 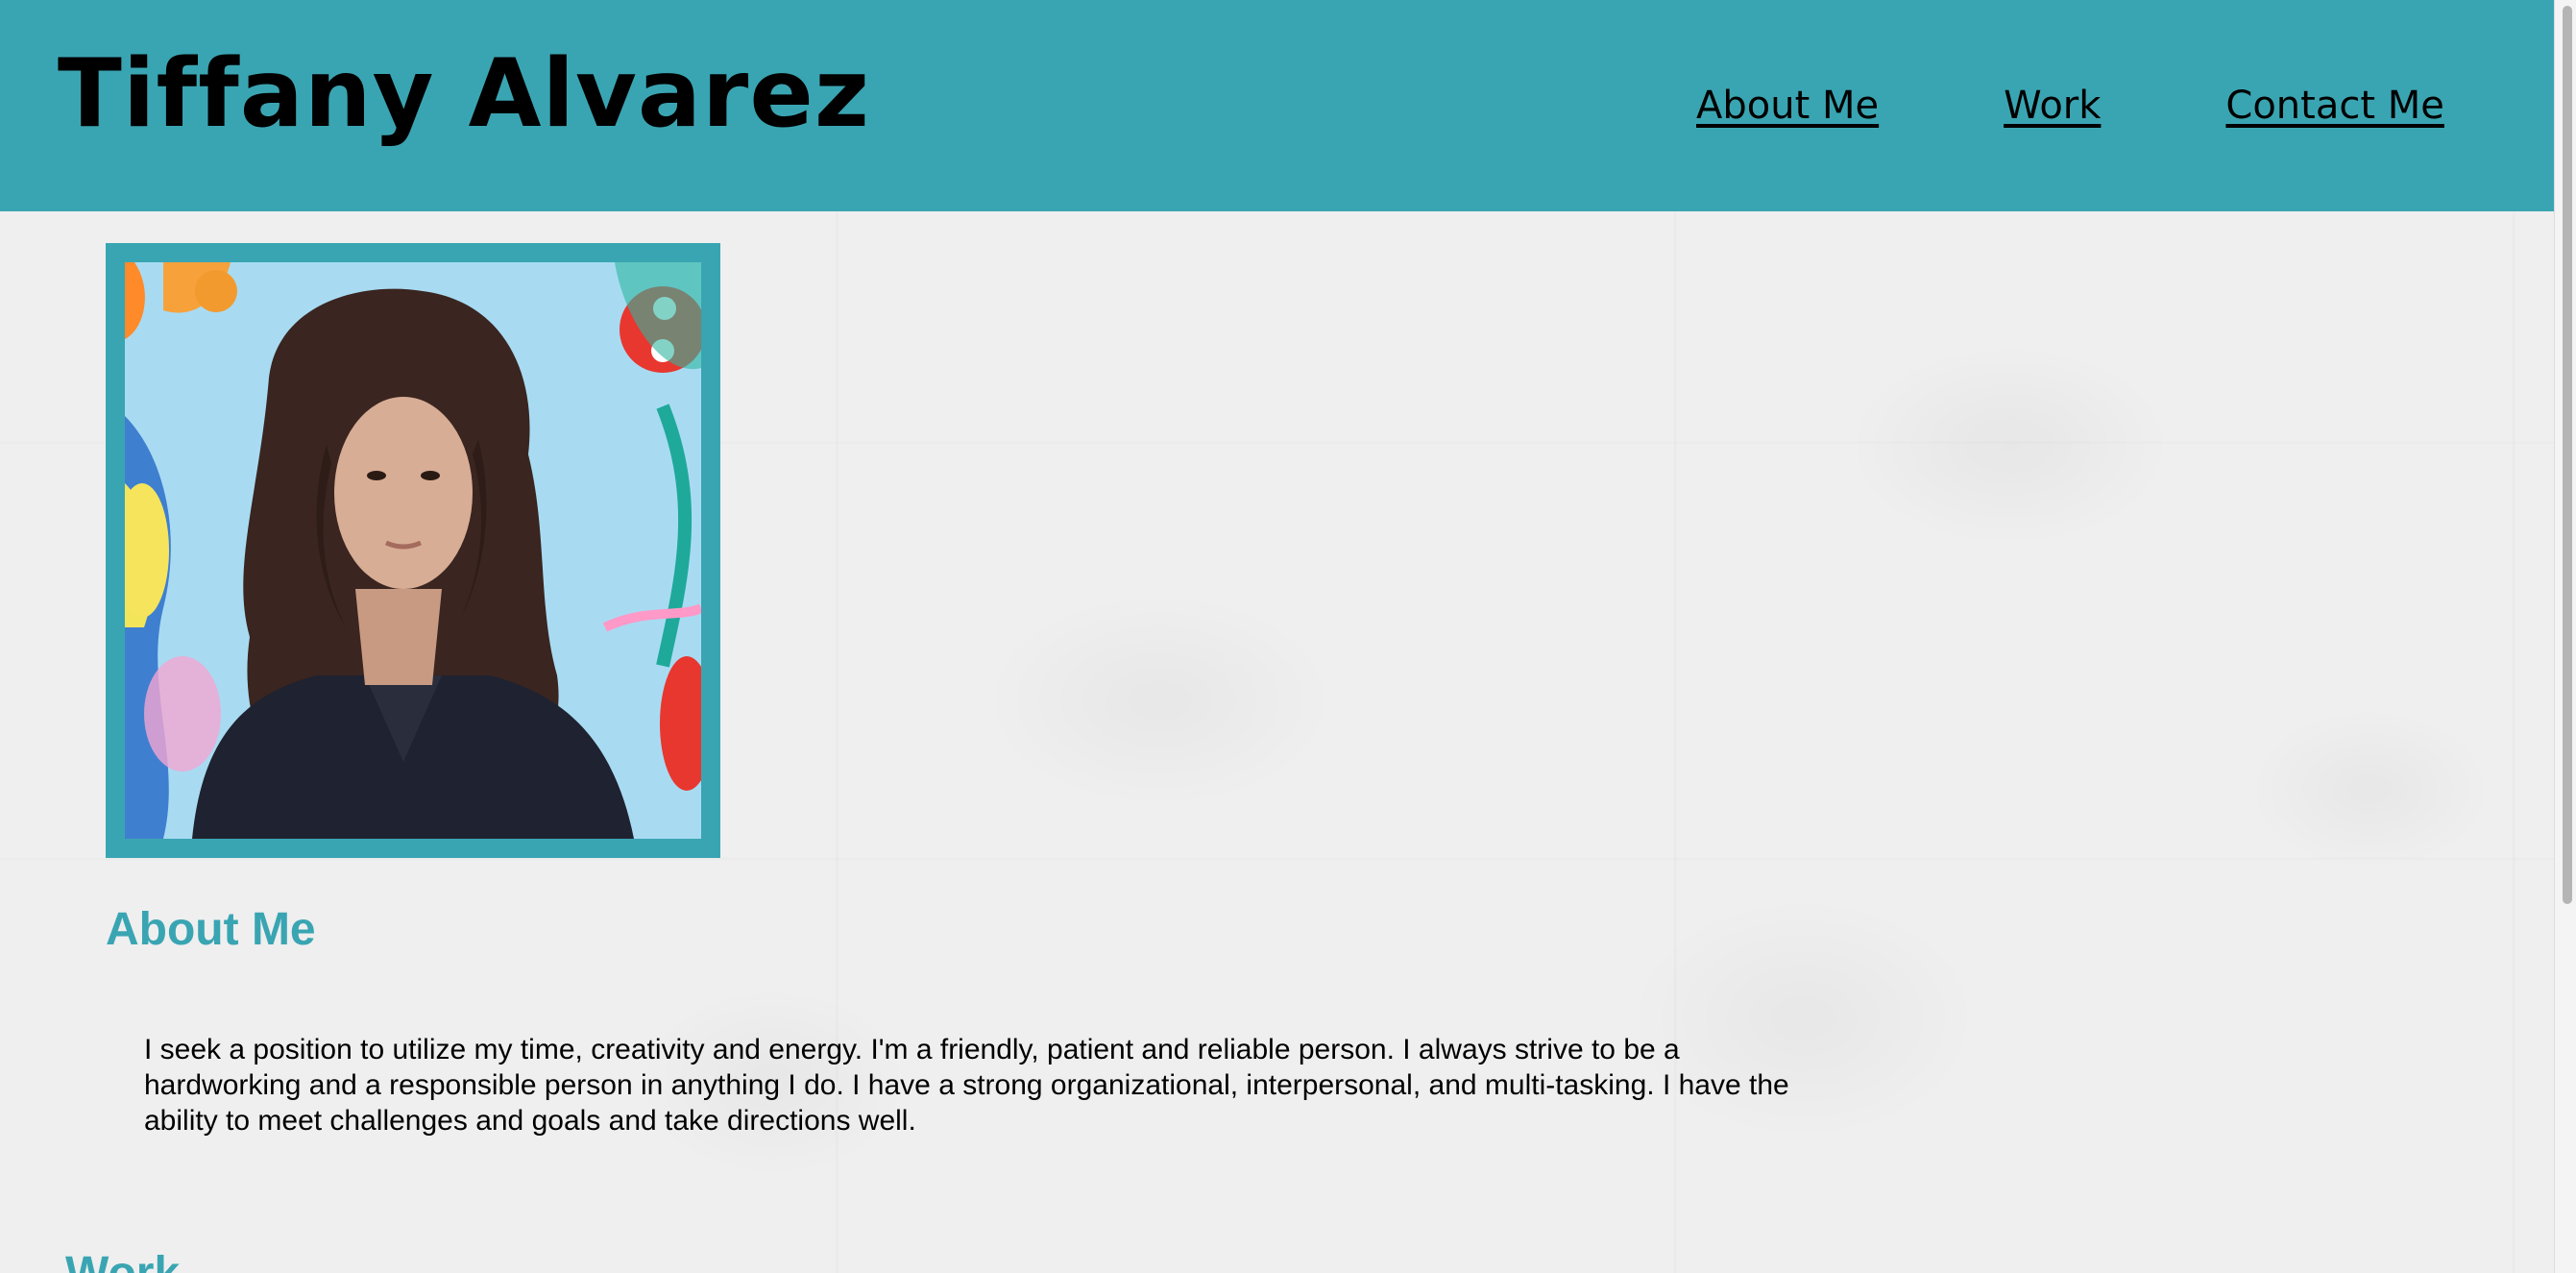 I want to click on work-heading: Work, so click(x=122, y=1259).